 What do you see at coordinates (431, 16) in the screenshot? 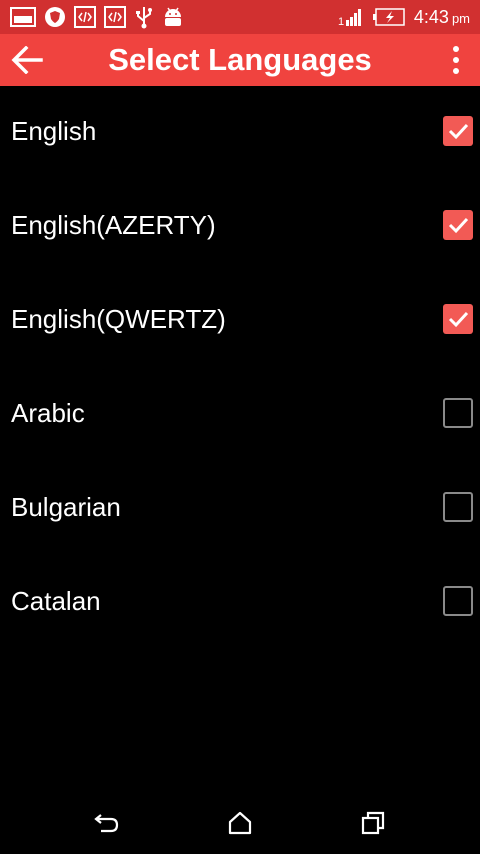
I see `clock-time: 4:43` at bounding box center [431, 16].